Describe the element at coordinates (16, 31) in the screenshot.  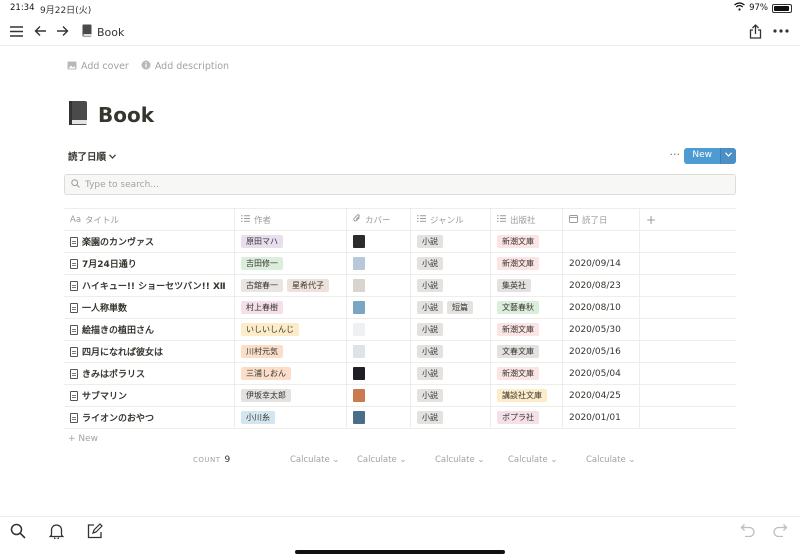
I see `hamburger-icon` at that location.